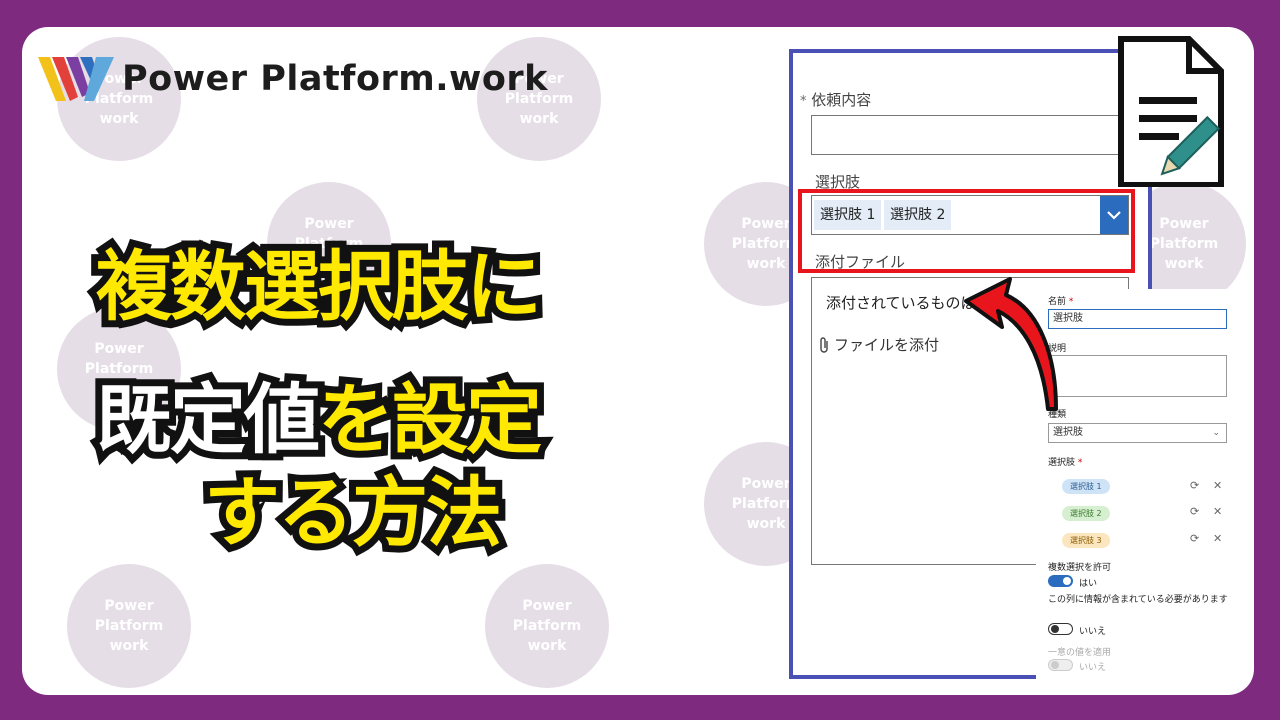  Describe the element at coordinates (1086, 486) in the screenshot. I see `choice-chip: 選択肢 1` at that location.